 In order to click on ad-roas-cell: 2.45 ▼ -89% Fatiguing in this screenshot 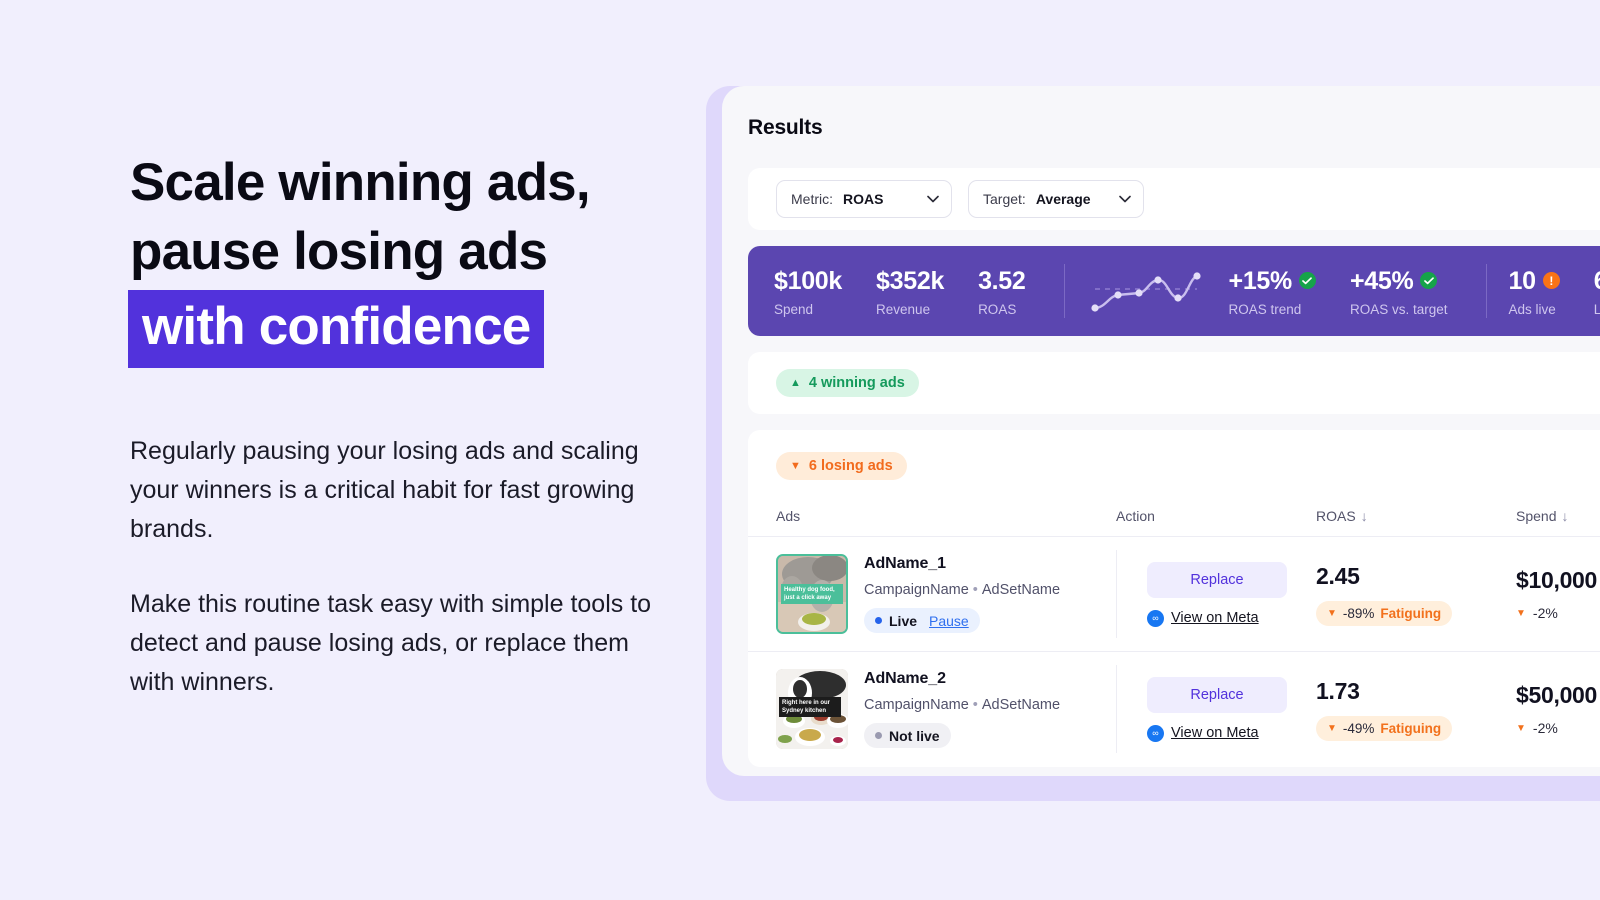, I will do `click(1416, 594)`.